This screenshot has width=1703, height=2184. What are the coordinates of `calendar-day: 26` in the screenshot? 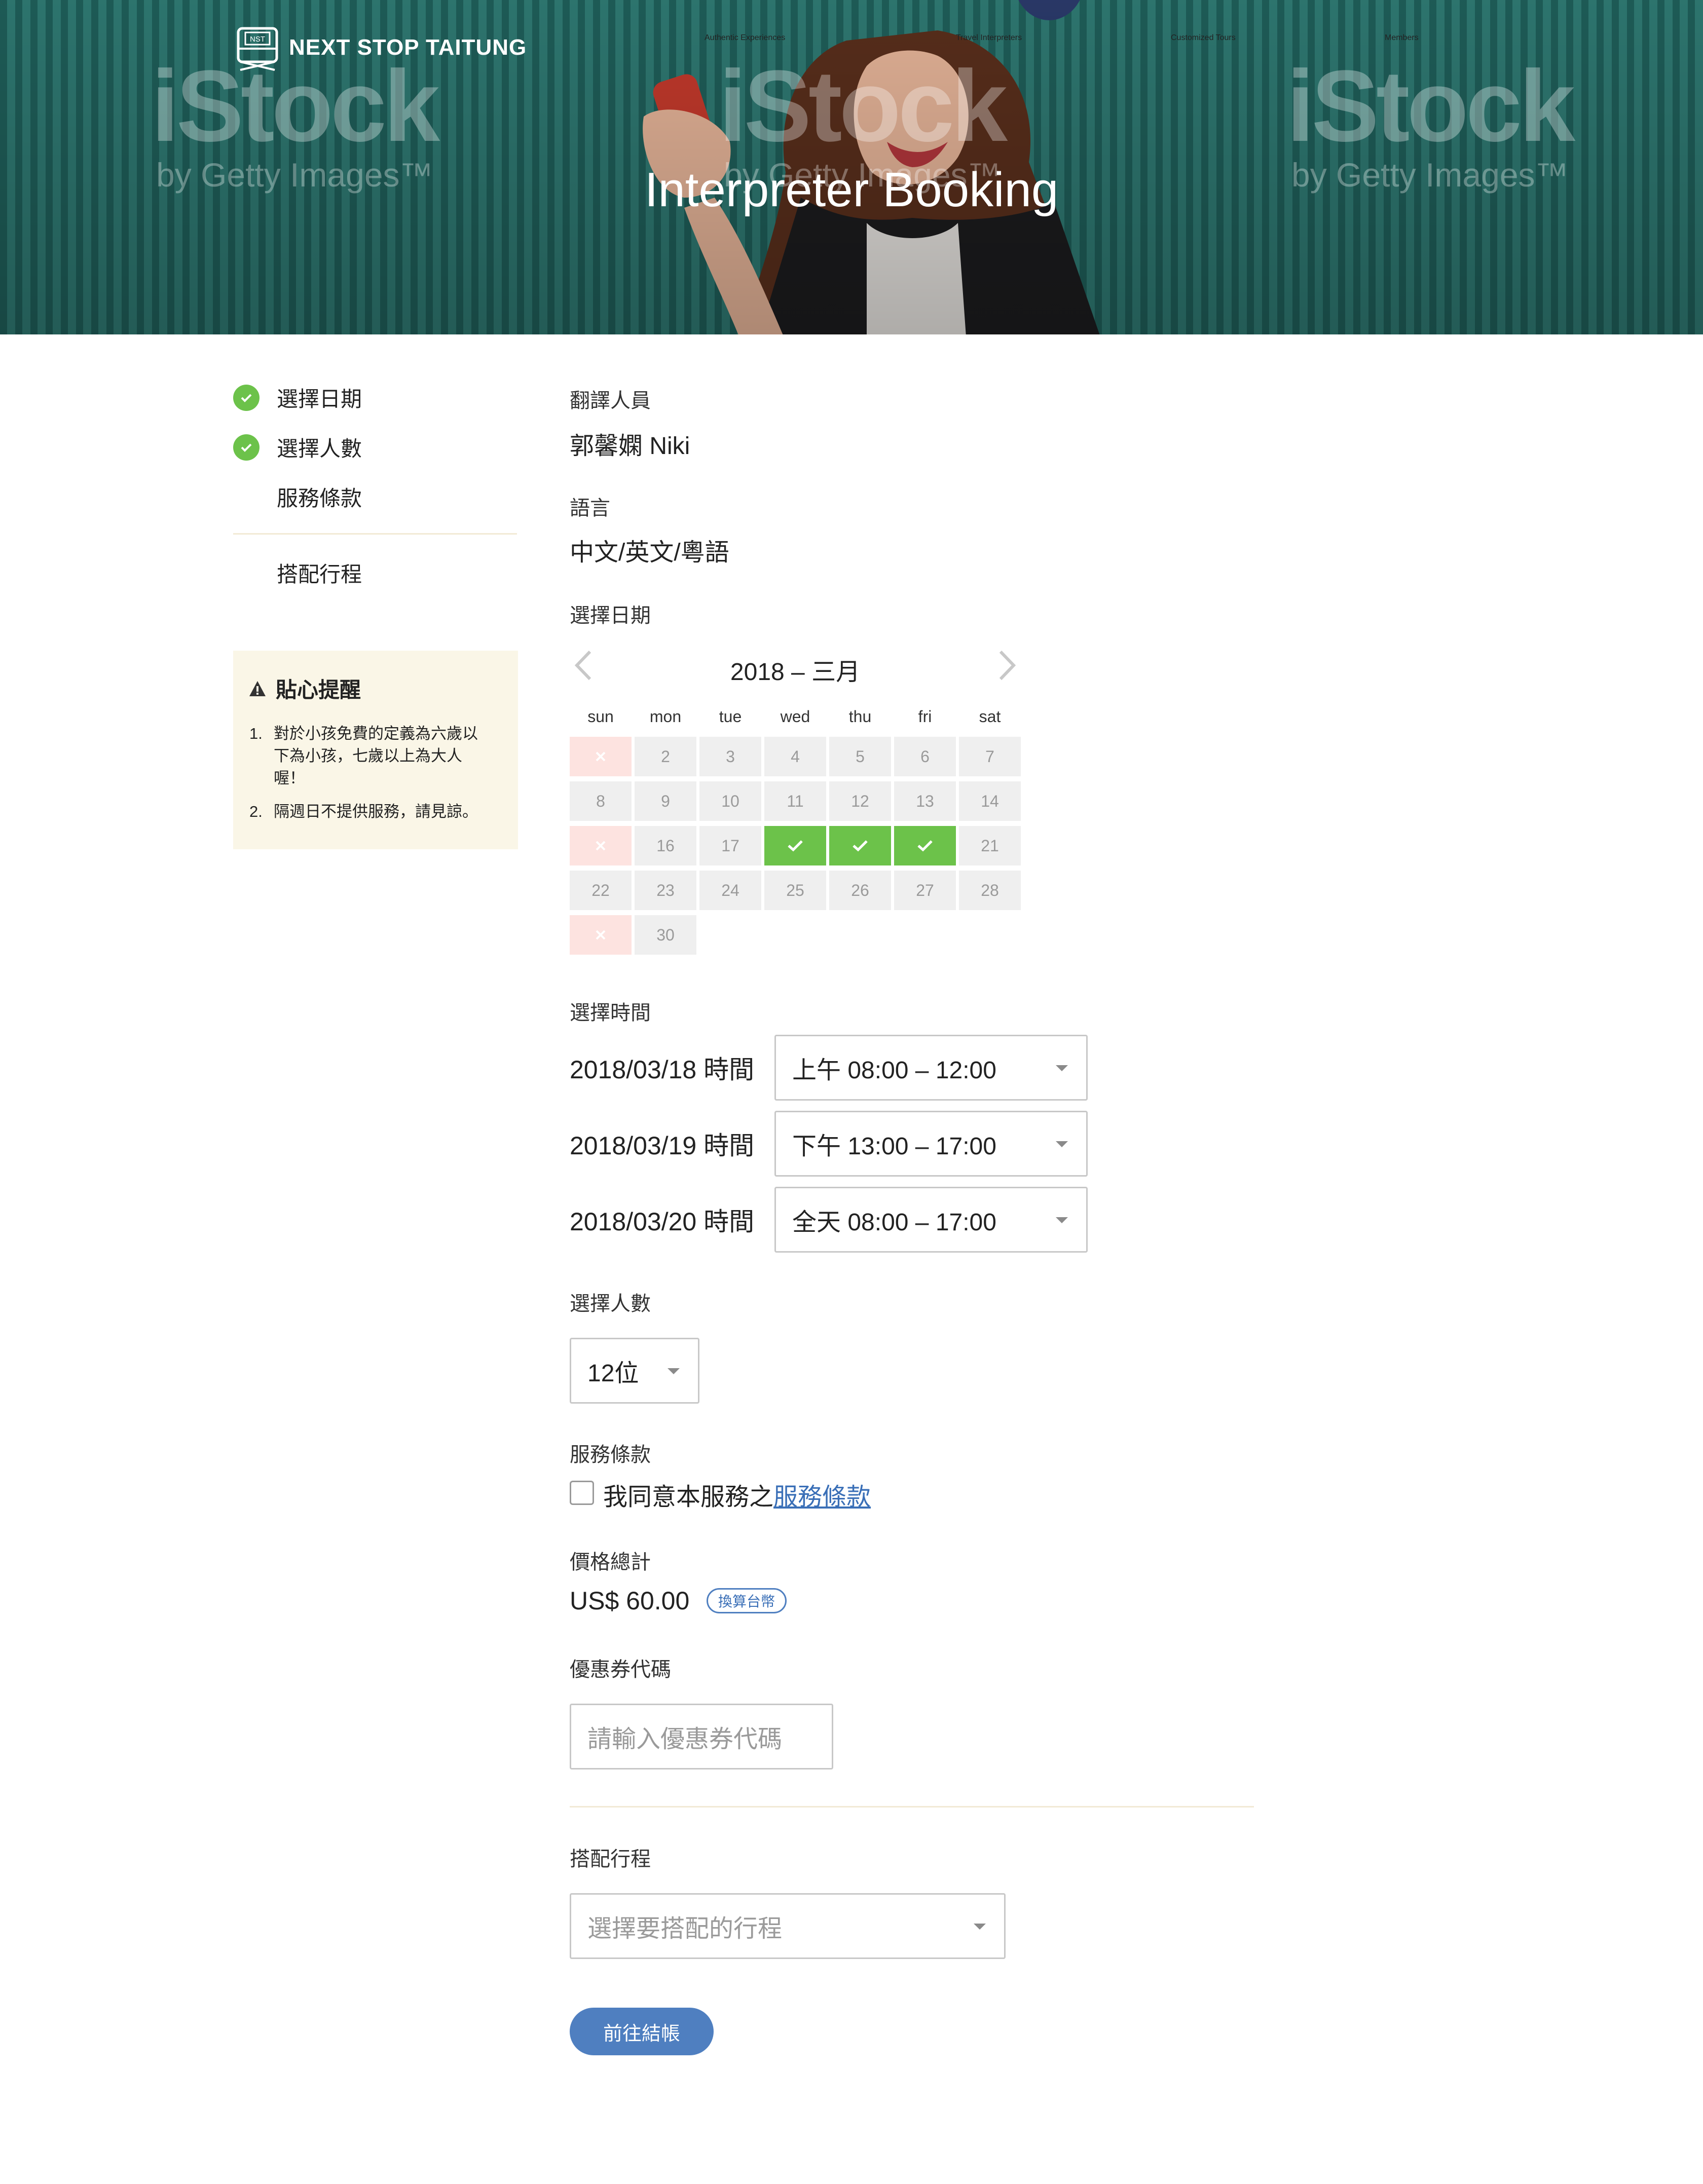 It's located at (860, 890).